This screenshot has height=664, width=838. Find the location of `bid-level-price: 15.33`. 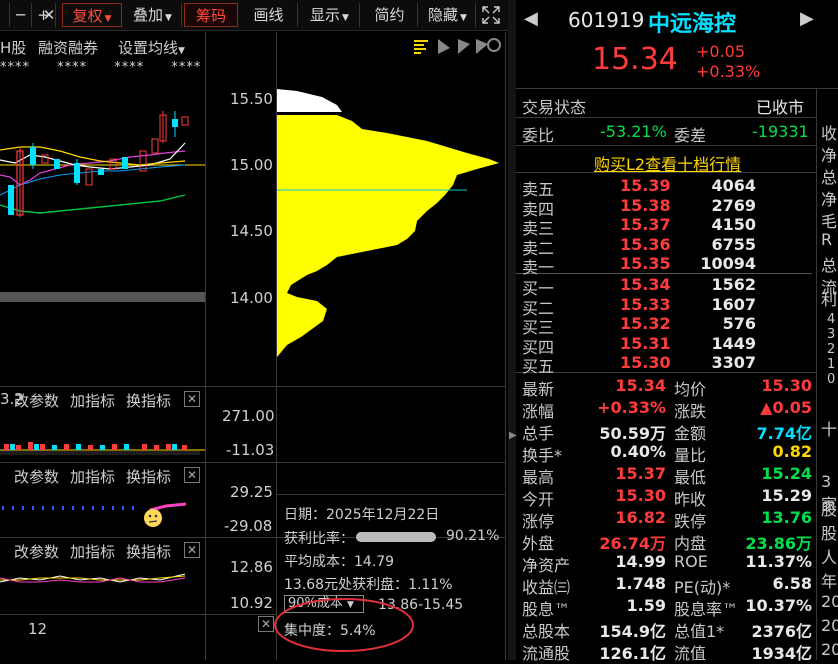

bid-level-price: 15.33 is located at coordinates (645, 304).